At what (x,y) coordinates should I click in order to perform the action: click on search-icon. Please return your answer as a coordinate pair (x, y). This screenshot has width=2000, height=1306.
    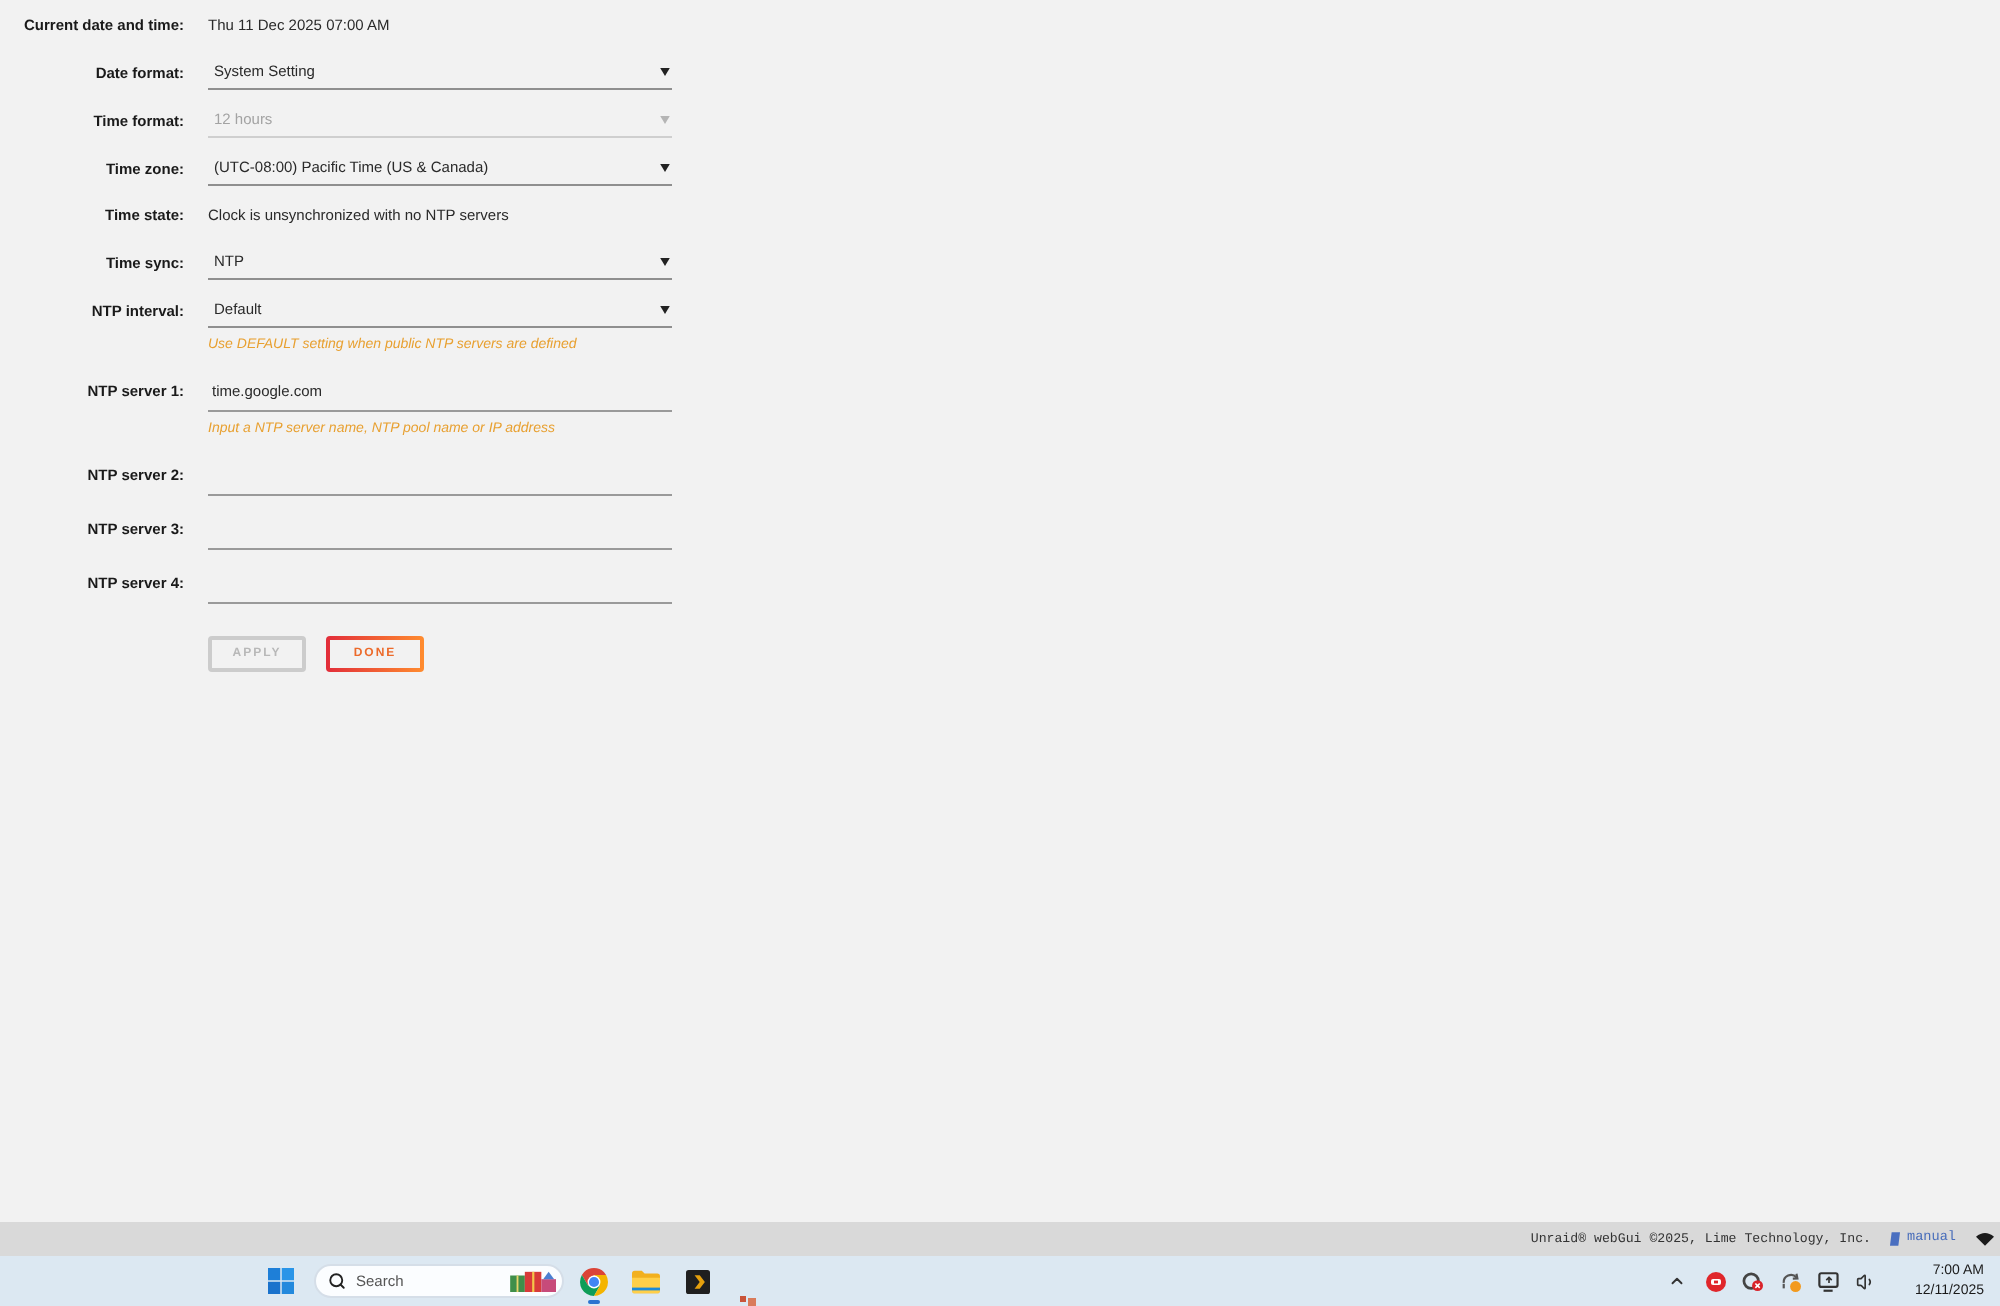
    Looking at the image, I should click on (337, 1281).